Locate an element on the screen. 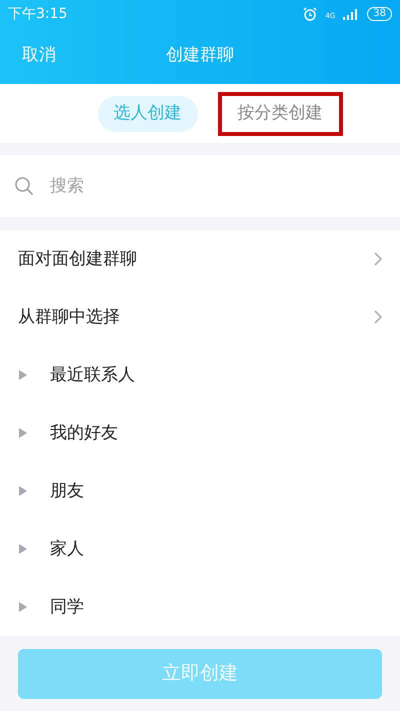 Image resolution: width=400 pixels, height=711 pixels. window-title: 创建群聊 is located at coordinates (200, 56).